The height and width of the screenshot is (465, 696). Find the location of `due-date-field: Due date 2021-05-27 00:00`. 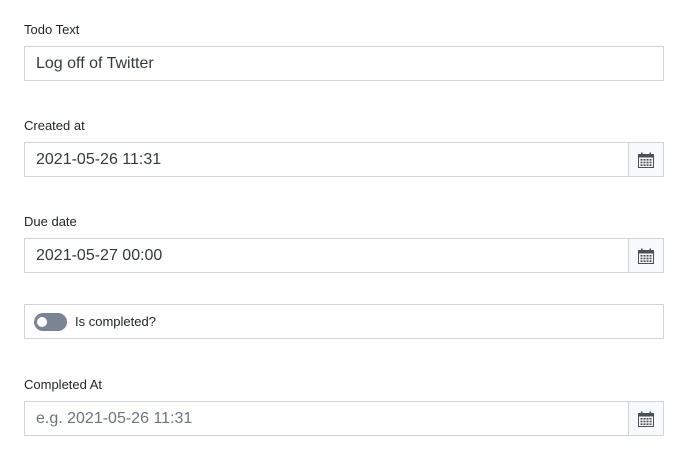

due-date-field: Due date 2021-05-27 00:00 is located at coordinates (344, 243).